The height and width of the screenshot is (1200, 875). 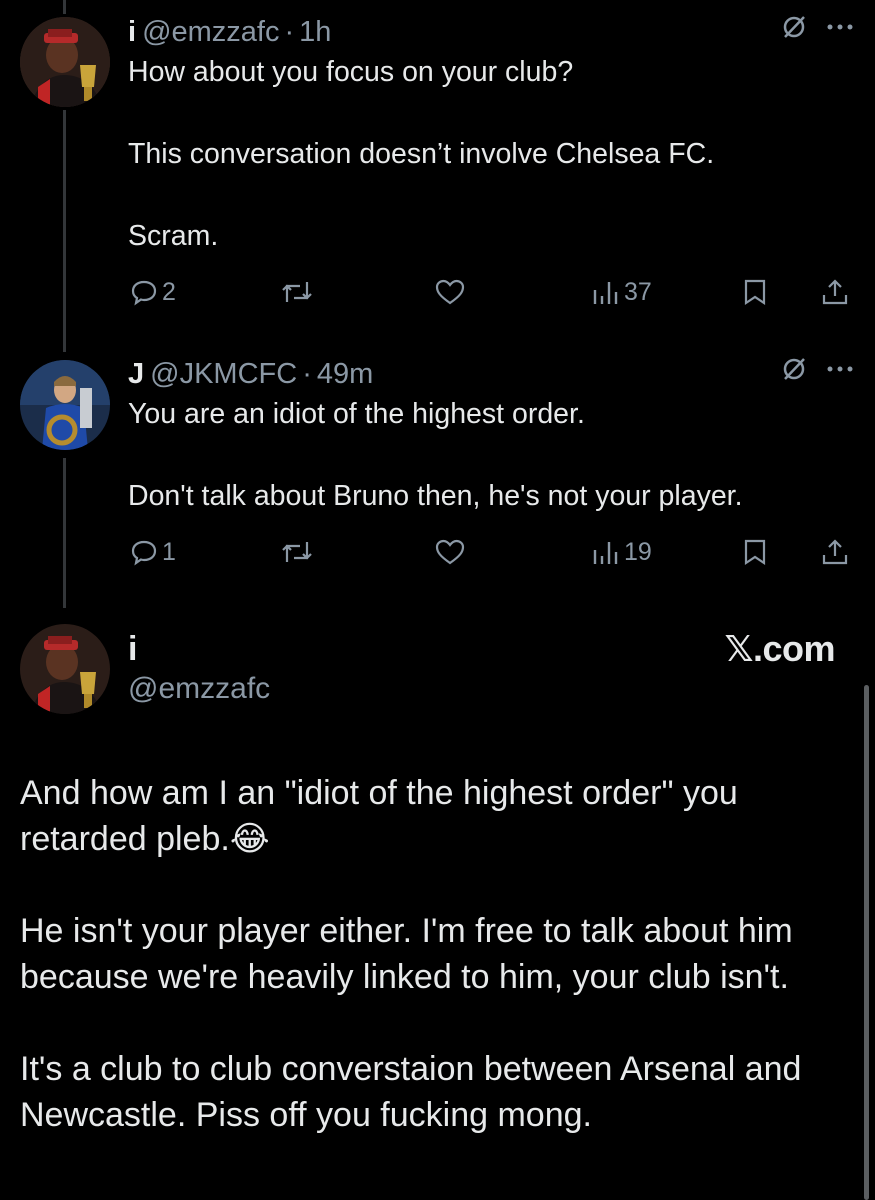 I want to click on author-handle: @emzzafc, so click(x=210, y=32).